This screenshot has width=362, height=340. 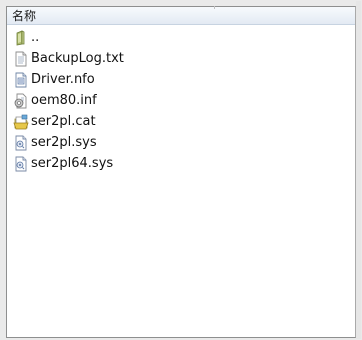 What do you see at coordinates (64, 100) in the screenshot?
I see `file-name: oem80.inf` at bounding box center [64, 100].